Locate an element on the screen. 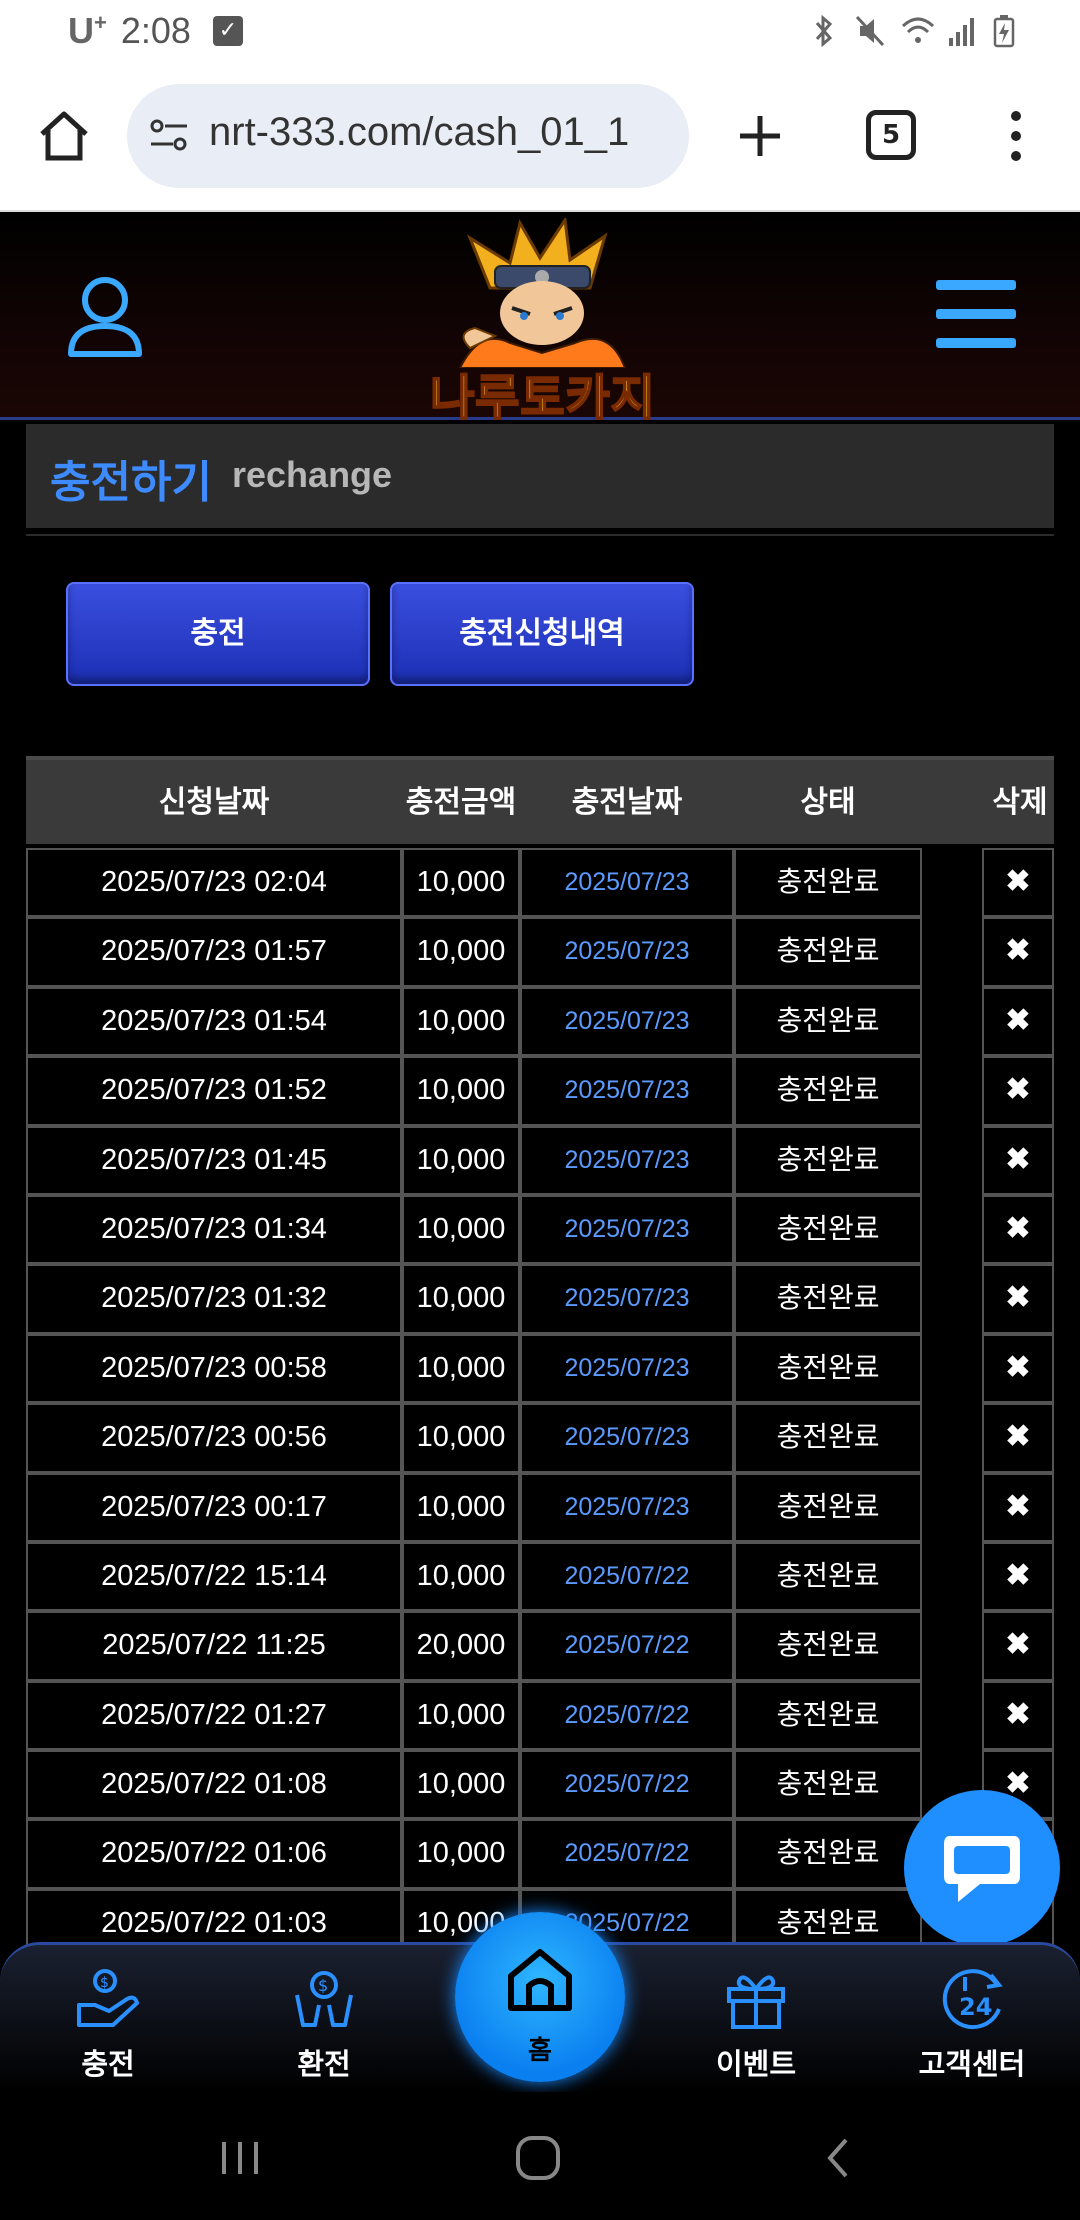  cell-request-date: 2025/07/23 00:56 is located at coordinates (214, 1438).